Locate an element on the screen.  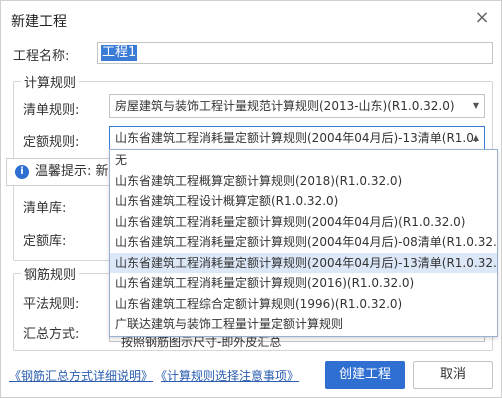
quota-rule-label: 定额规则: is located at coordinates (51, 142).